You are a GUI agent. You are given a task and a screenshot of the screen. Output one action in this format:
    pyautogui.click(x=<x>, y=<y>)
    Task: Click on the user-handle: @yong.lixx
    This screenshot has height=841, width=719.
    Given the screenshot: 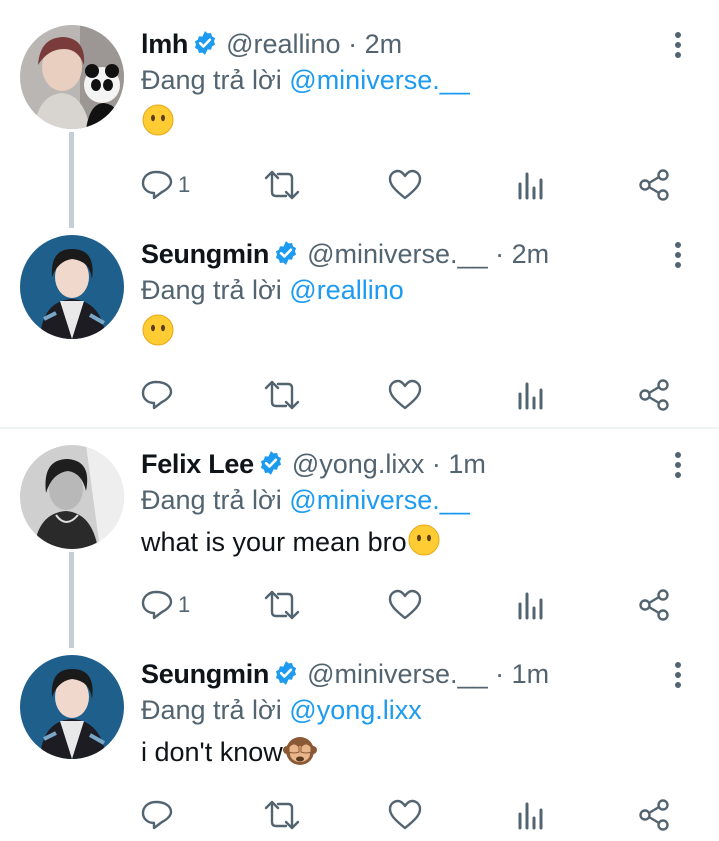 What is the action you would take?
    pyautogui.click(x=358, y=464)
    